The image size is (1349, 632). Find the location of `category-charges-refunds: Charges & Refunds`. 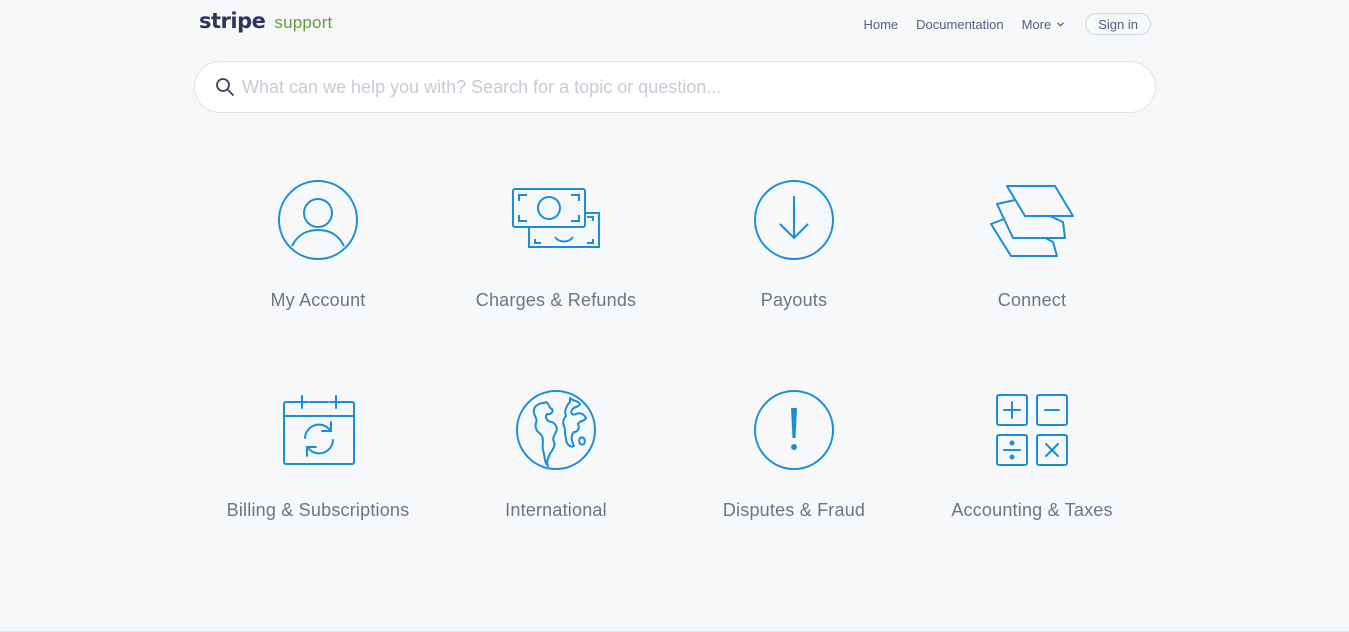

category-charges-refunds: Charges & Refunds is located at coordinates (556, 275).